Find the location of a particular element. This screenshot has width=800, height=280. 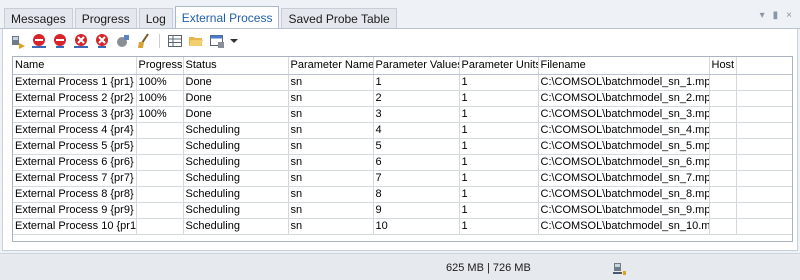

table-cell: C:\COMSOL\batchmodel_sn_3.mph is located at coordinates (624, 114).